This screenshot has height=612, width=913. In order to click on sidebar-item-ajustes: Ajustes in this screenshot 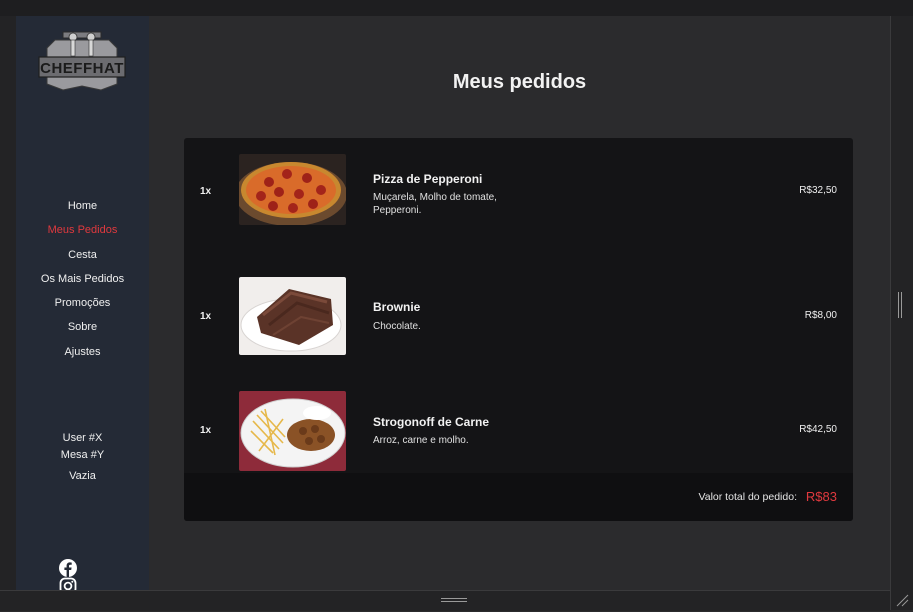, I will do `click(82, 352)`.